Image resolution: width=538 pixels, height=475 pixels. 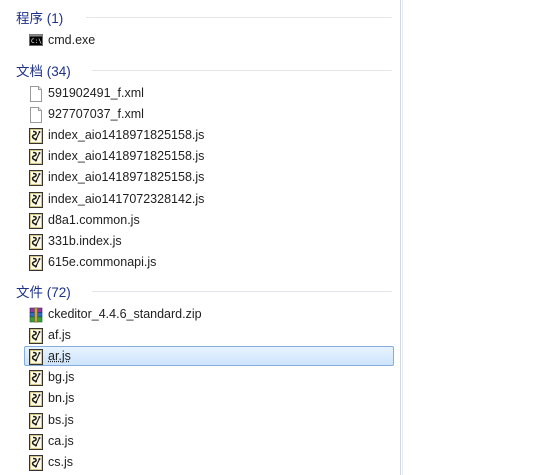 I want to click on zip-archive-icon, so click(x=36, y=315).